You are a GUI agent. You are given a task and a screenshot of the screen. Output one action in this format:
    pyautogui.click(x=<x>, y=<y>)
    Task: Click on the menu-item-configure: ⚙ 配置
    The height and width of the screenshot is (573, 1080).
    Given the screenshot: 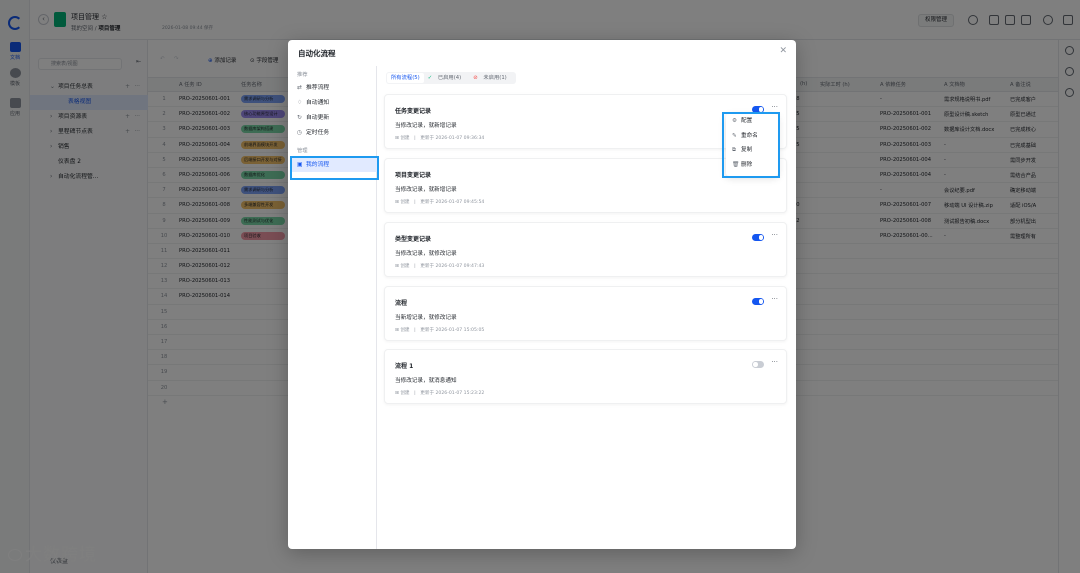 What is the action you would take?
    pyautogui.click(x=752, y=122)
    